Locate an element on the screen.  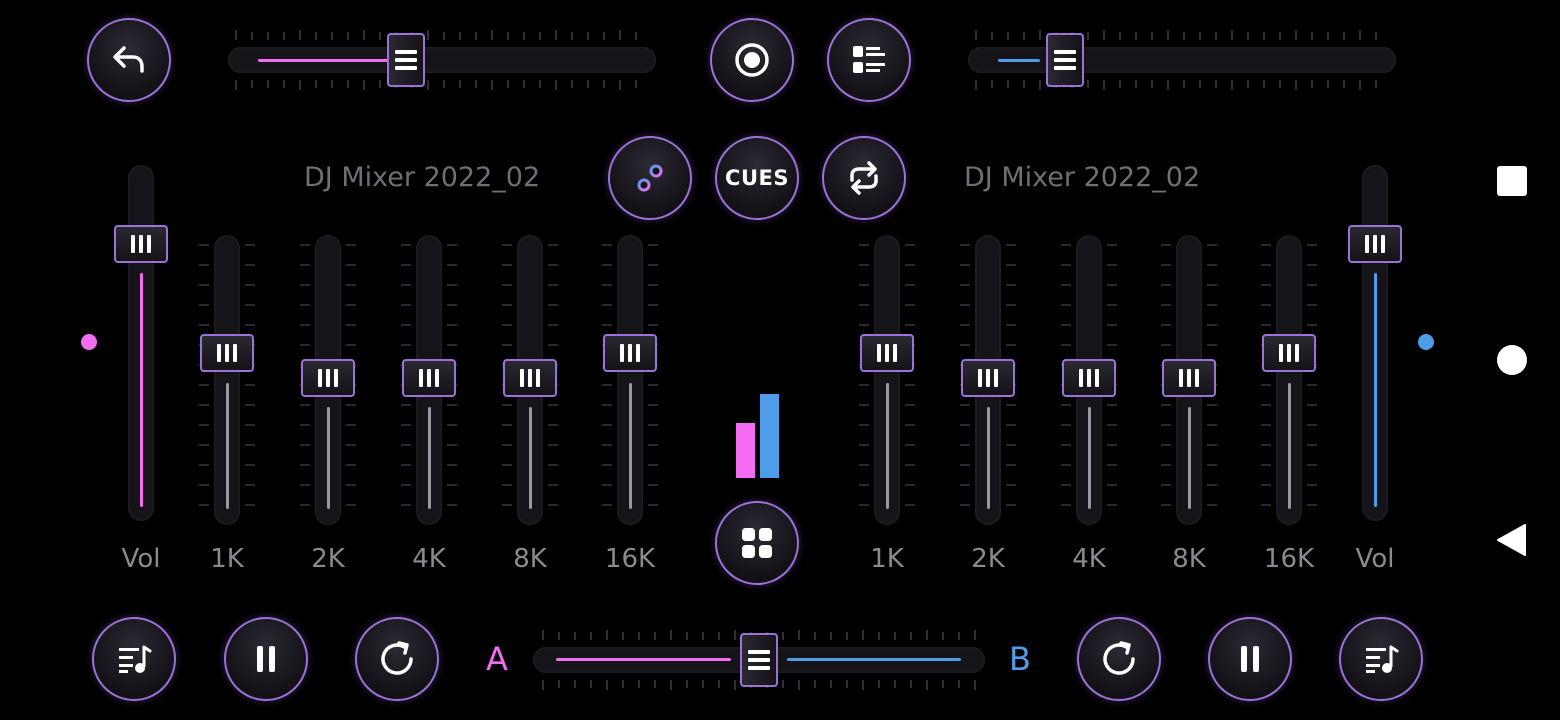
deck-a-restart-button is located at coordinates (397, 659).